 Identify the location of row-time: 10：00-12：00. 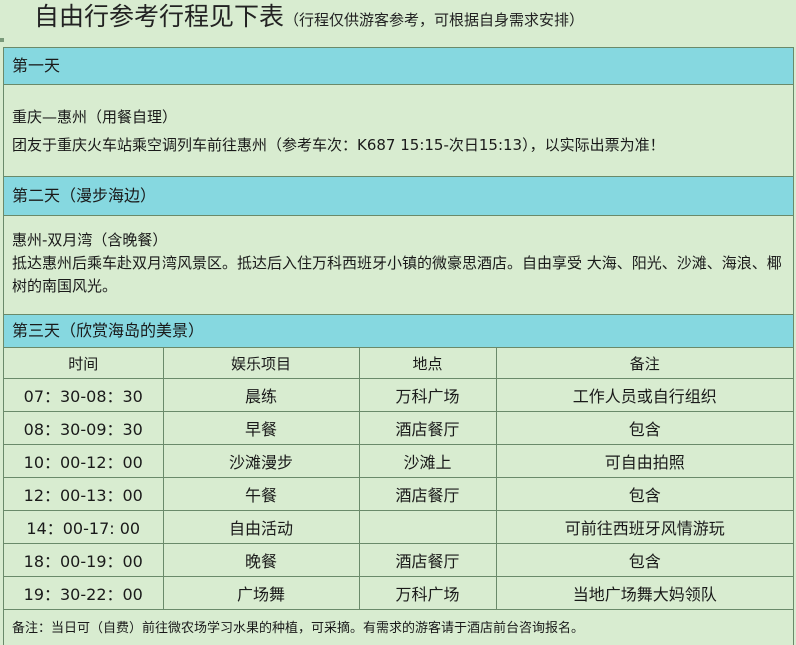
(84, 461).